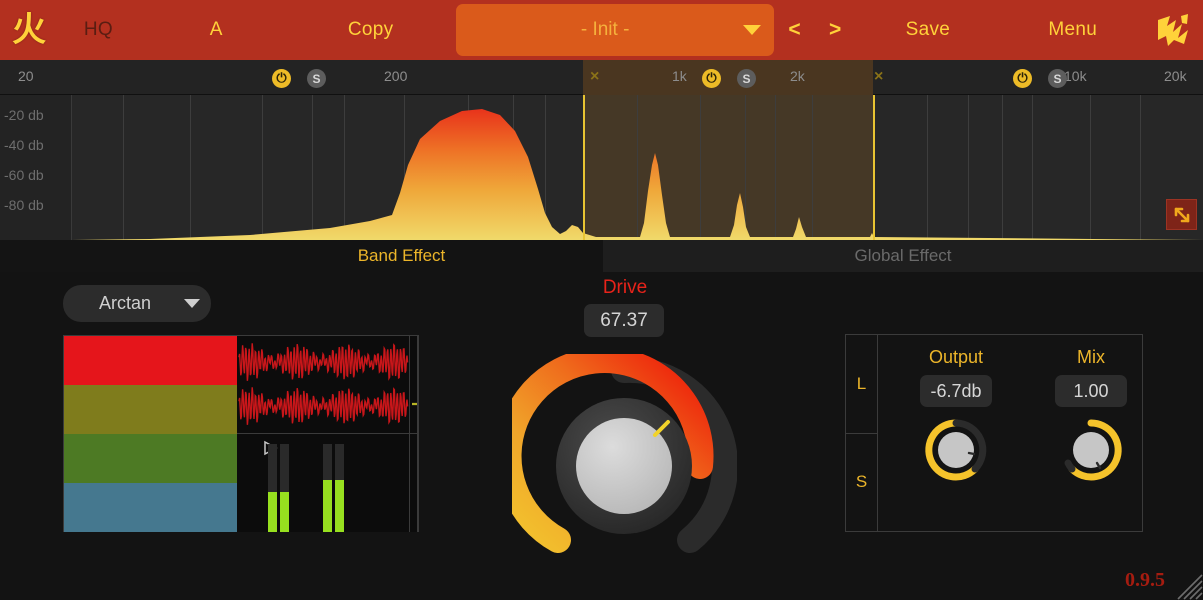 The image size is (1203, 600). Describe the element at coordinates (323, 483) in the screenshot. I see `level-meters` at that location.